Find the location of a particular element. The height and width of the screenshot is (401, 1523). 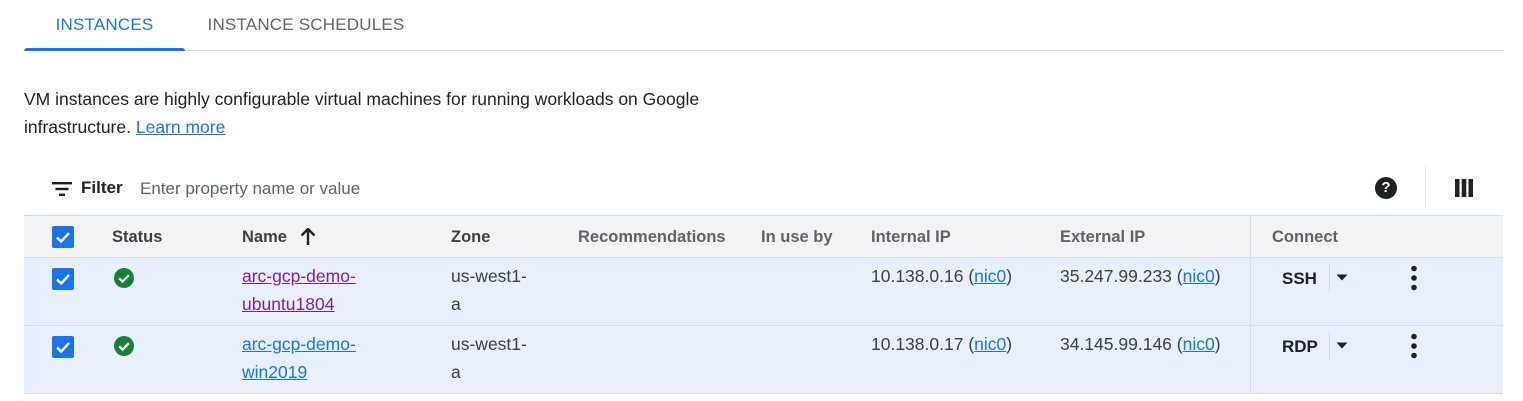

column-header-in-use-by: In use by is located at coordinates (797, 237).